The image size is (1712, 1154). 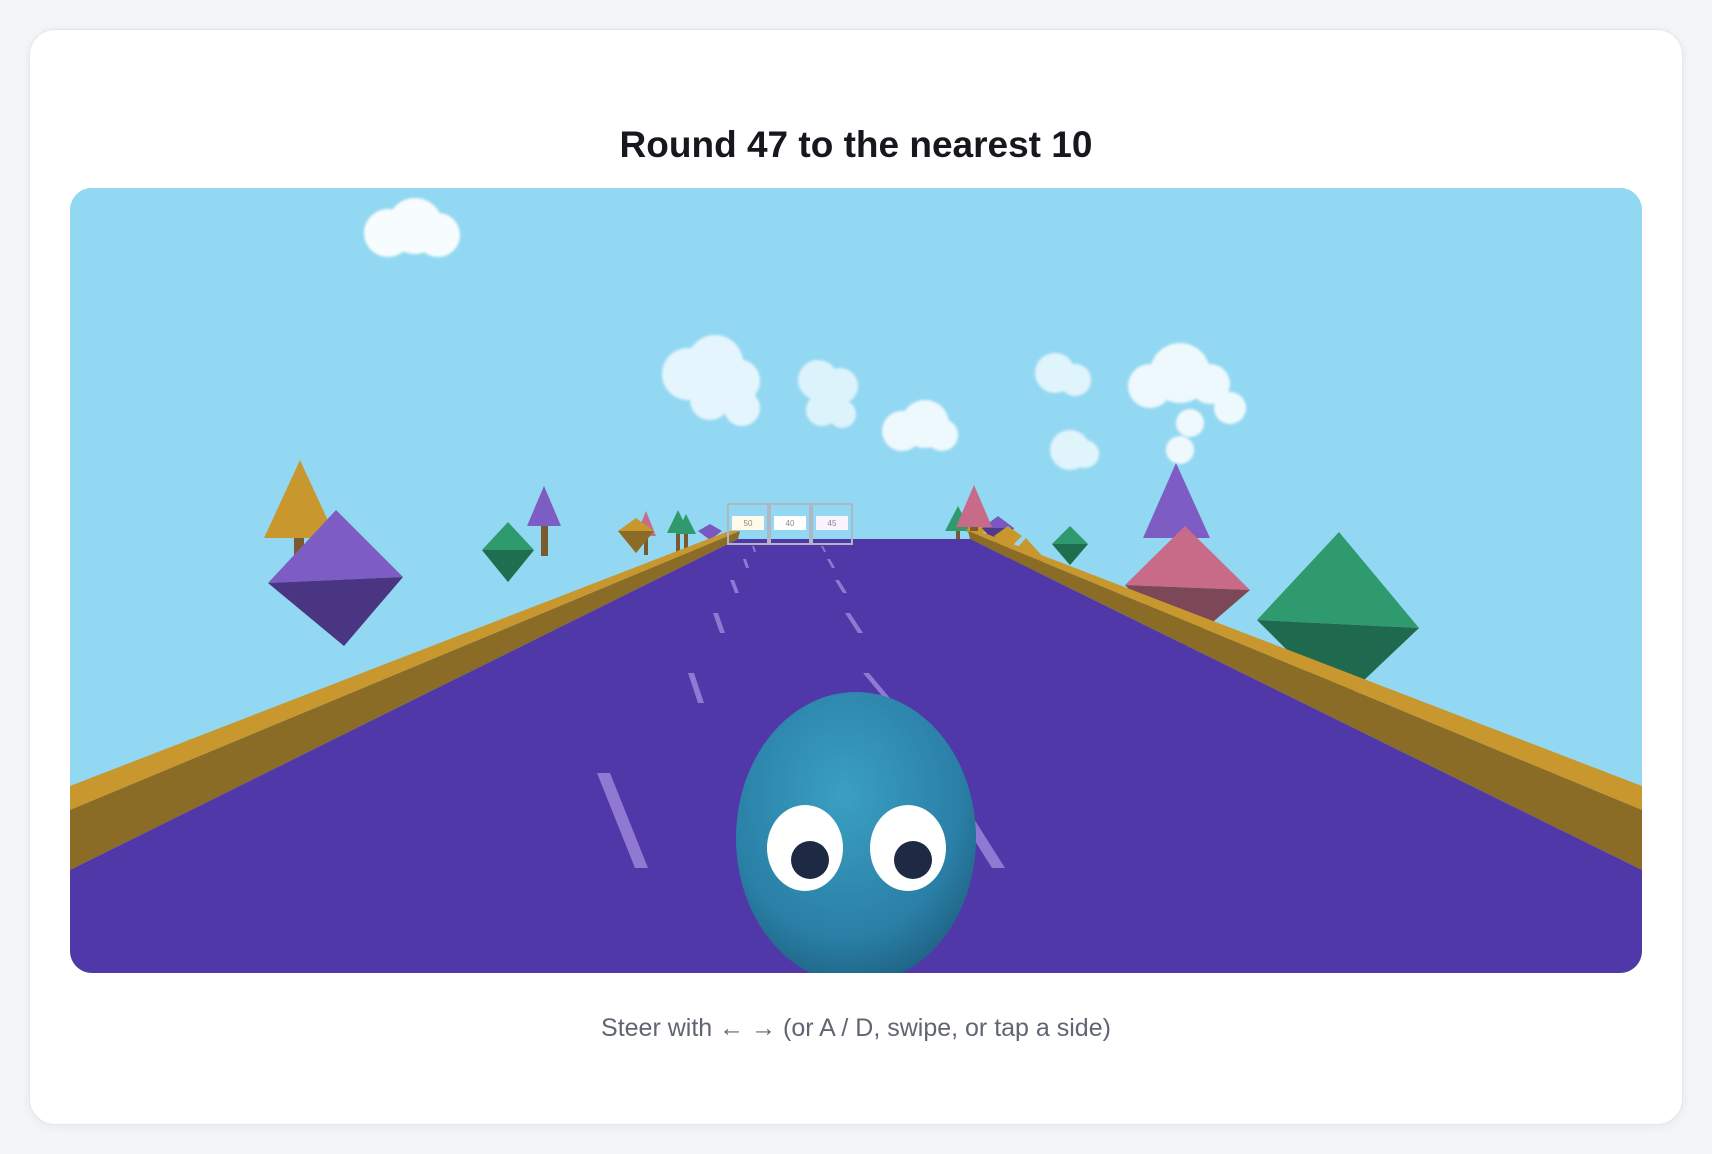 I want to click on gate-label-2: 40, so click(x=790, y=523).